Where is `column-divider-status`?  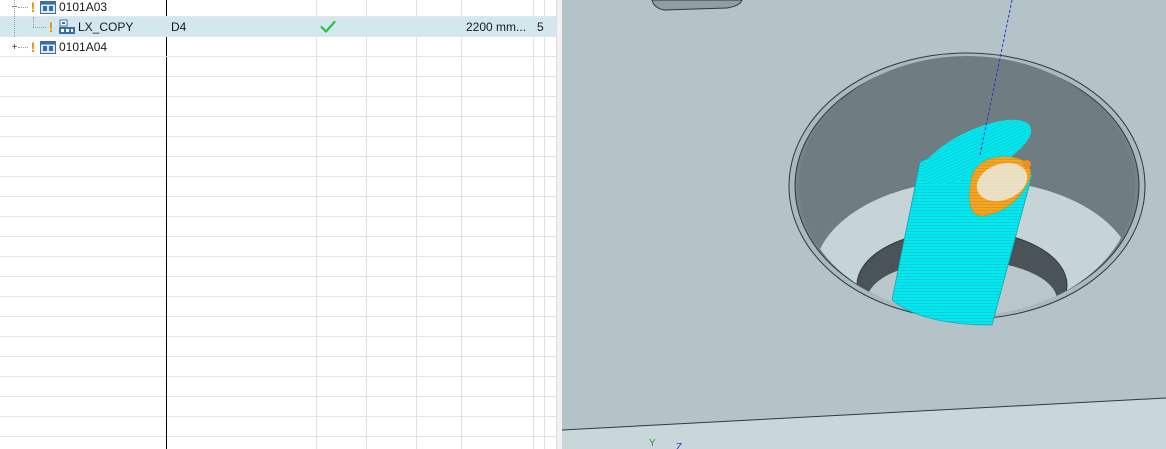
column-divider-status is located at coordinates (366, 224).